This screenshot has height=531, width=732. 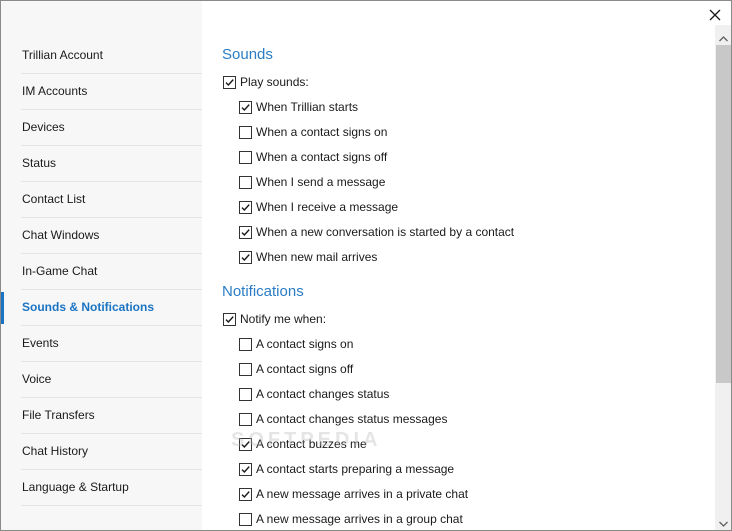 I want to click on sounds-section-title: Sounds, so click(x=247, y=54).